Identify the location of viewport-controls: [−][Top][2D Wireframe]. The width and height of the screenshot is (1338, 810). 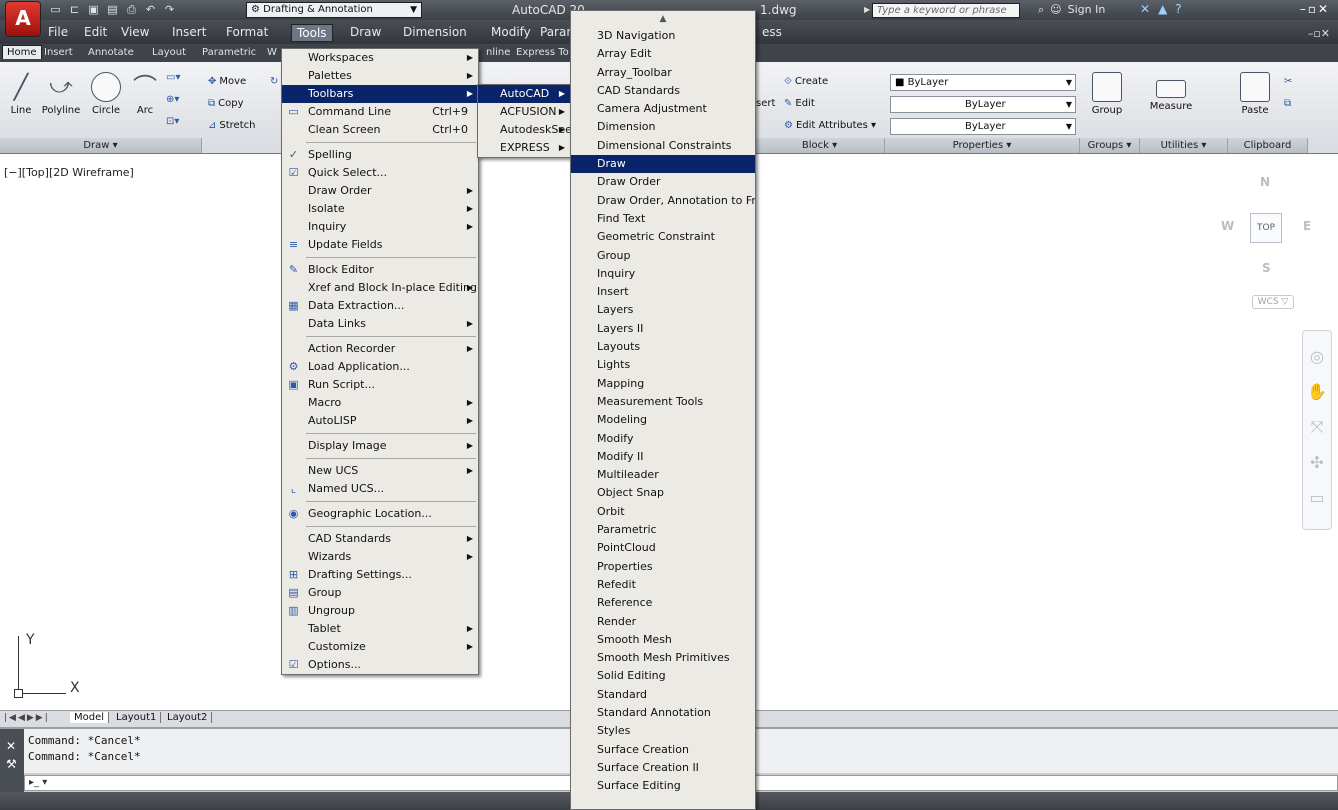
(69, 172).